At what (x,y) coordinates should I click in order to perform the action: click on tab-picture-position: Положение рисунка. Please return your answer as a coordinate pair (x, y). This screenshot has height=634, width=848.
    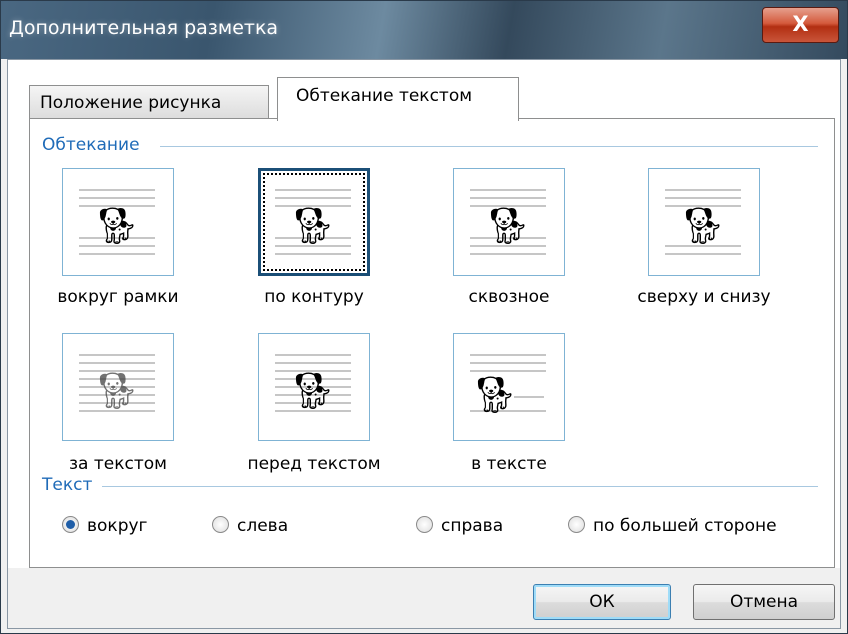
    Looking at the image, I should click on (149, 102).